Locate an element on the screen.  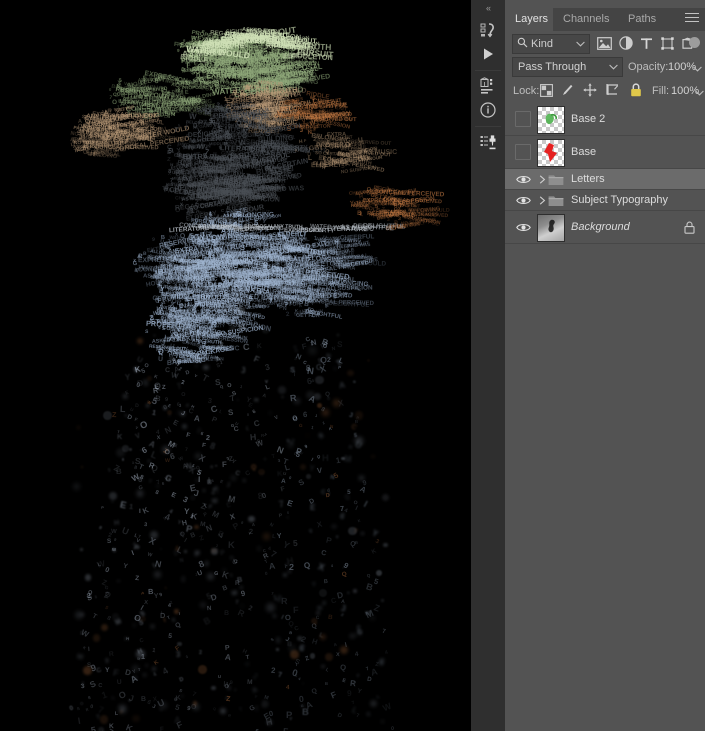
filter-shape-icon is located at coordinates (667, 43).